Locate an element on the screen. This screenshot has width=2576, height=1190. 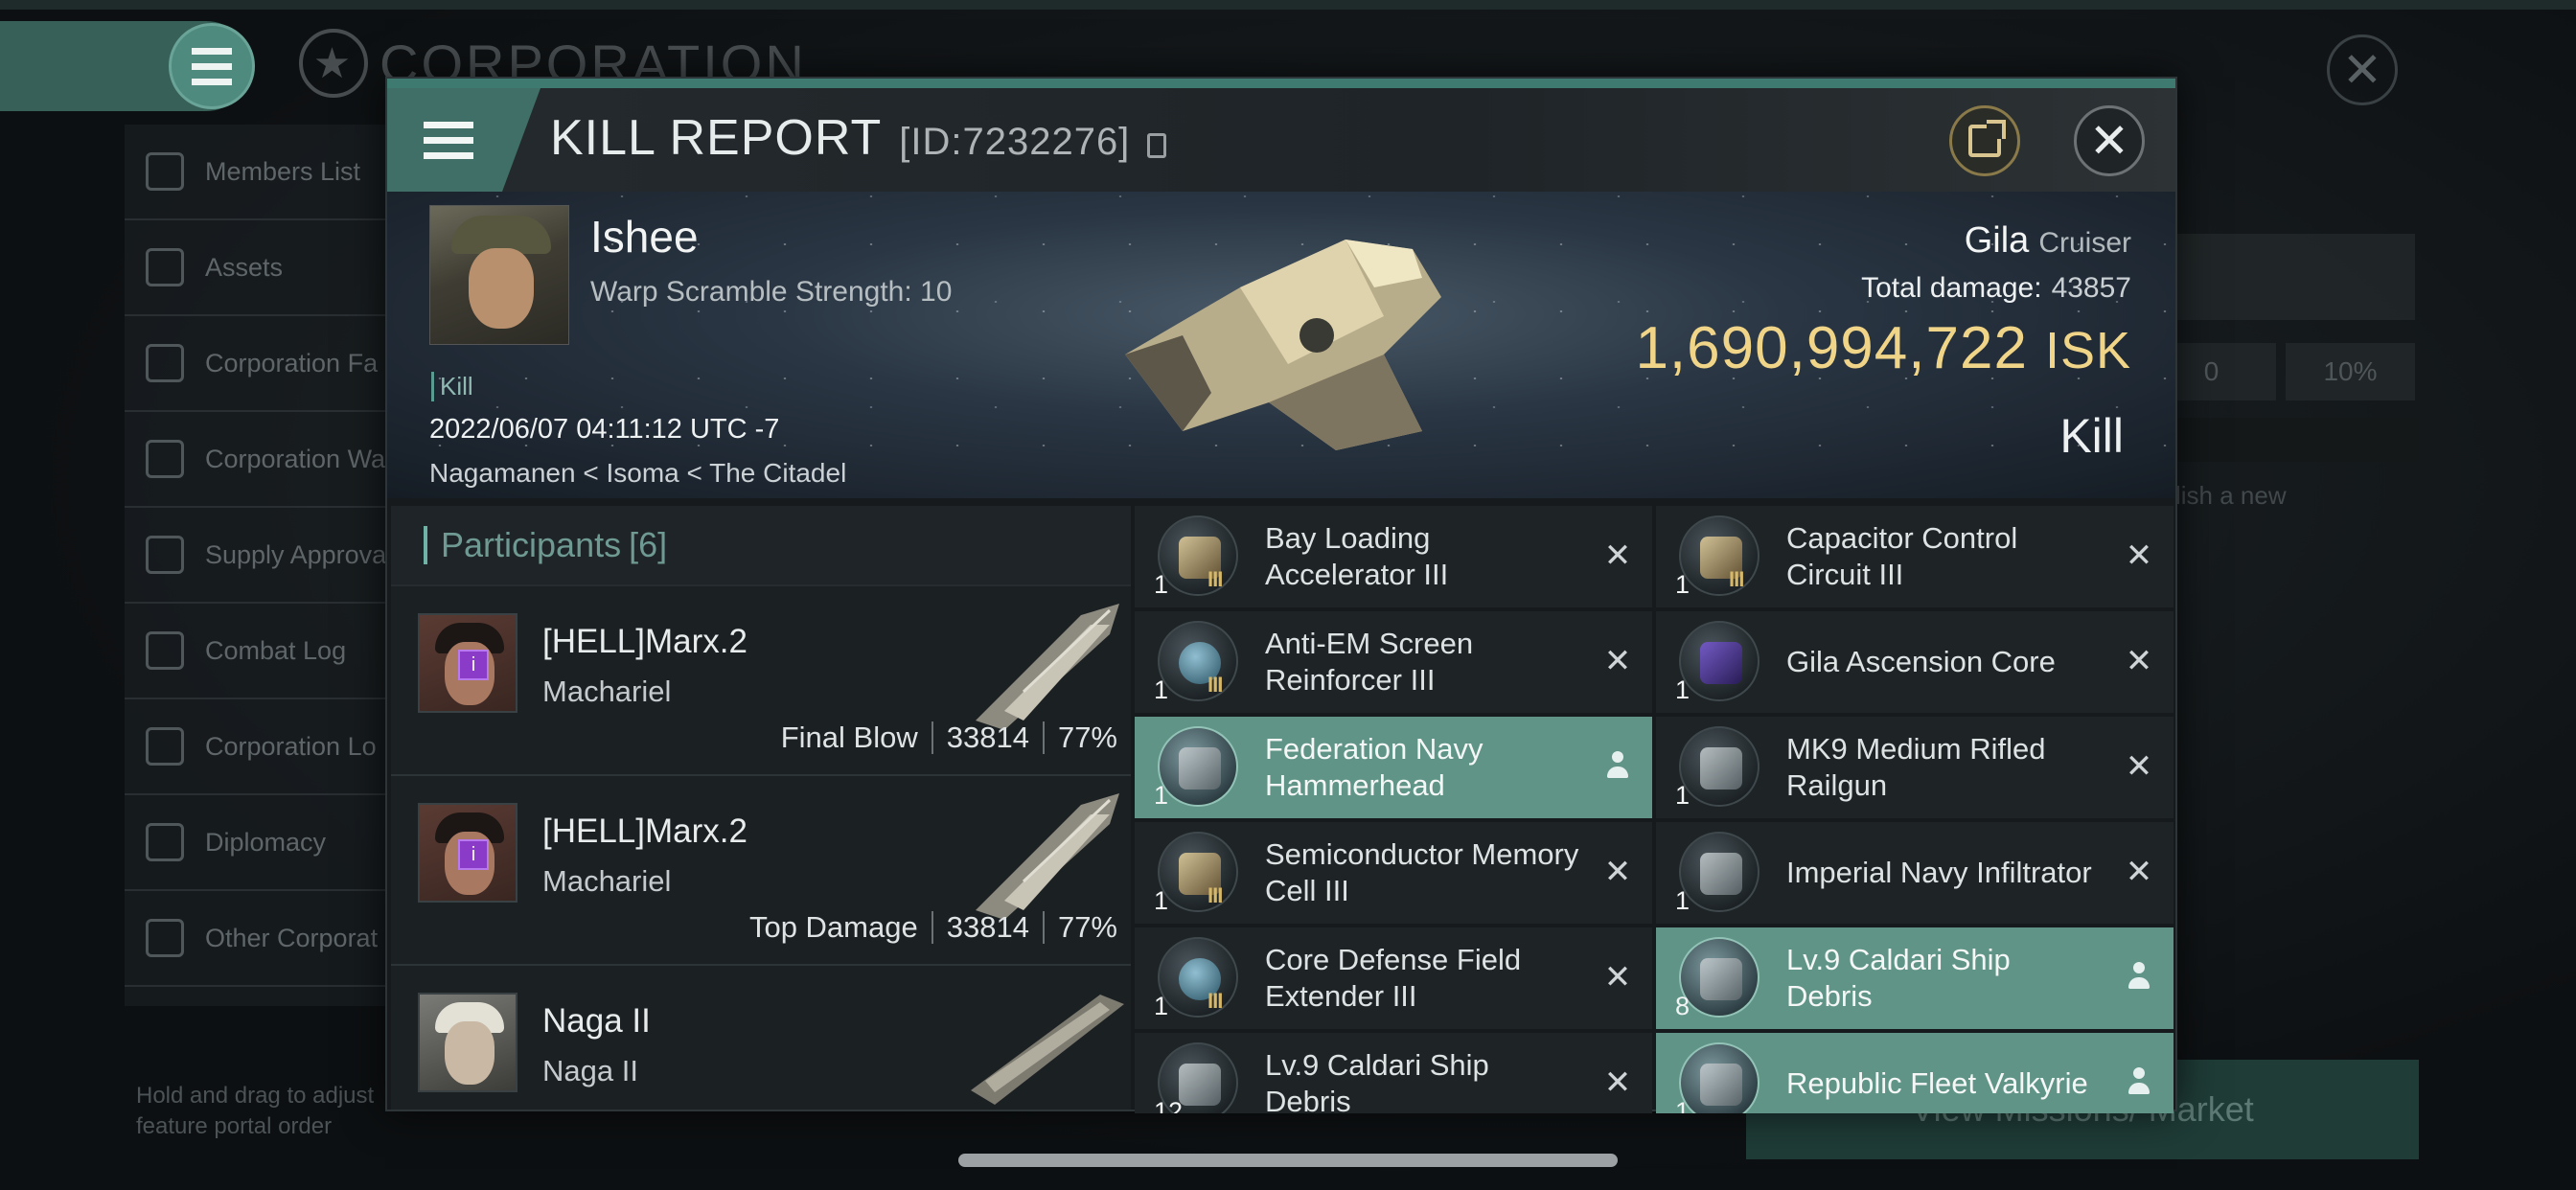
item-name: MK9 Medium Rifled Railgun is located at coordinates (1916, 767).